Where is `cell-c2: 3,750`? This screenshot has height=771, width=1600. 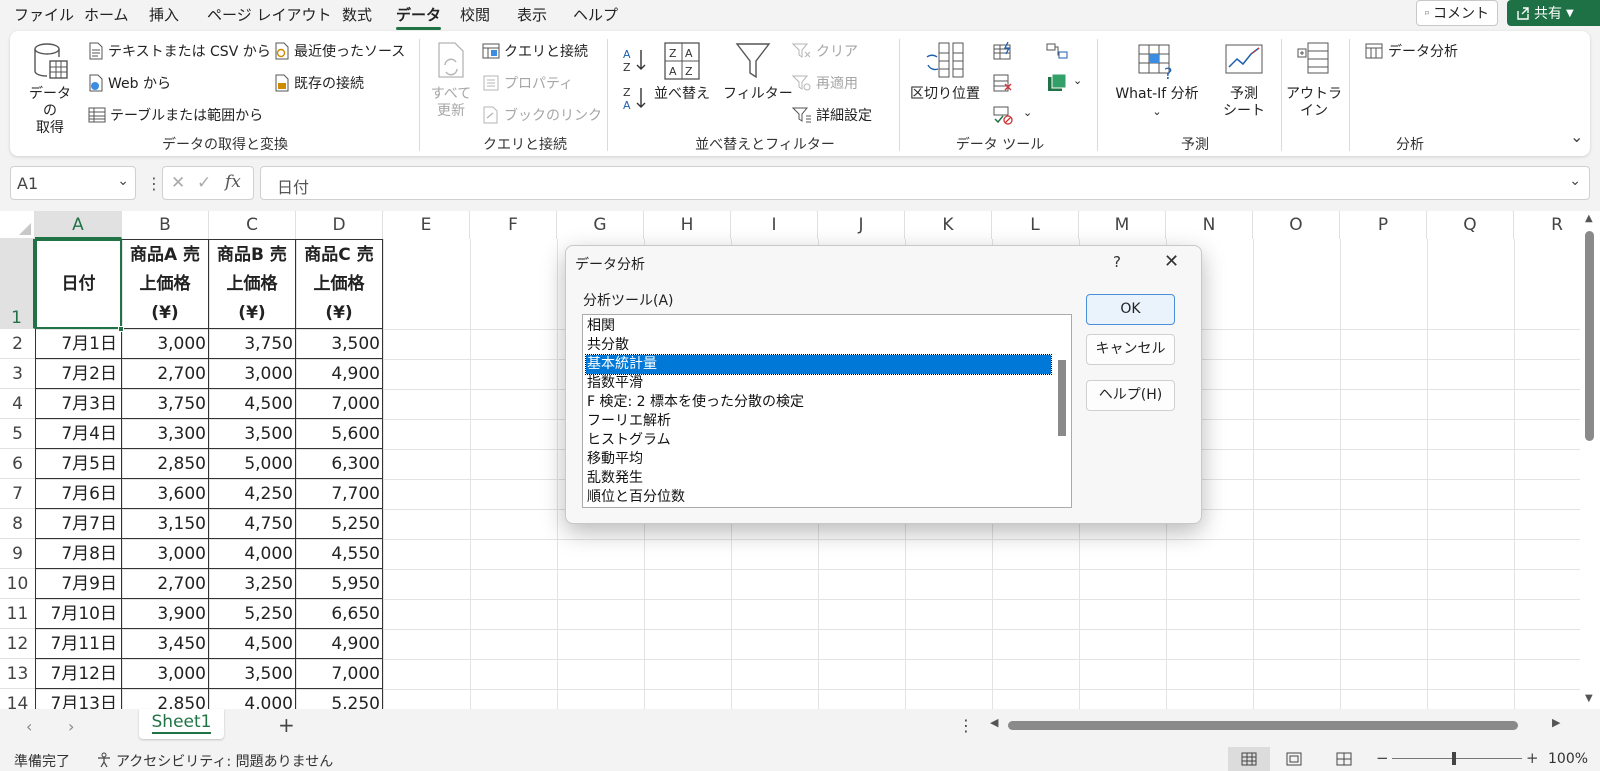 cell-c2: 3,750 is located at coordinates (252, 344).